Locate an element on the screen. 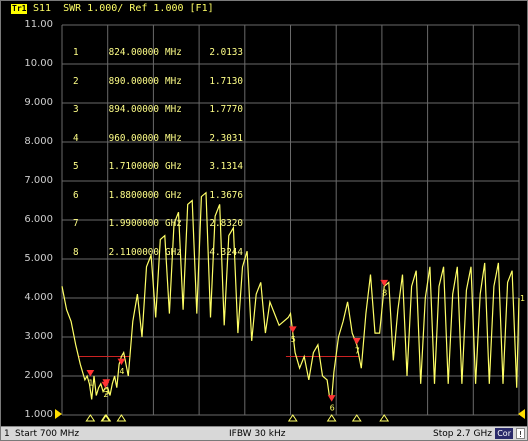 The height and width of the screenshot is (441, 528). warning-icon: ! is located at coordinates (520, 433).